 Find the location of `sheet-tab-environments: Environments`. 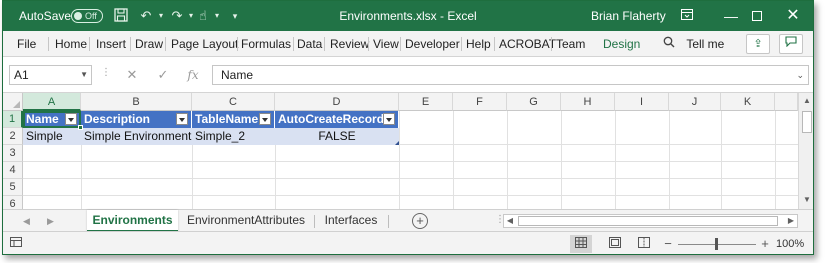

sheet-tab-environments: Environments is located at coordinates (132, 221).